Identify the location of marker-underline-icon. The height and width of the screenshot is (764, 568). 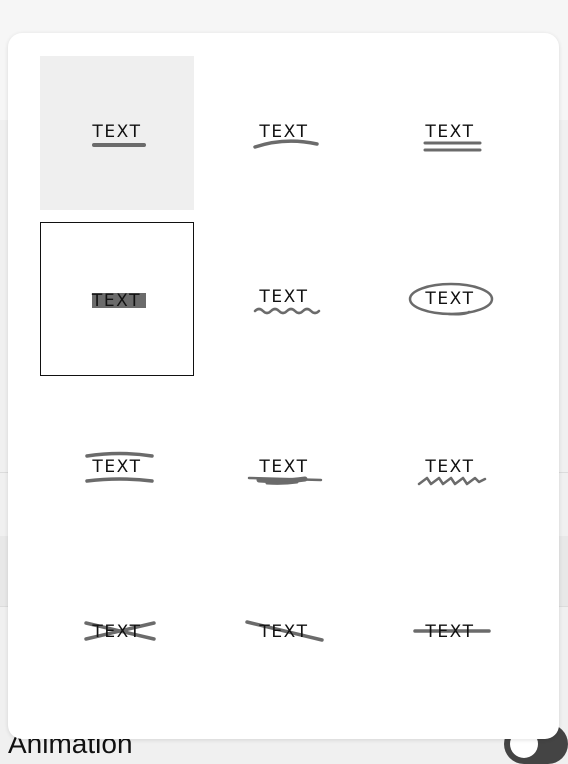
(285, 480).